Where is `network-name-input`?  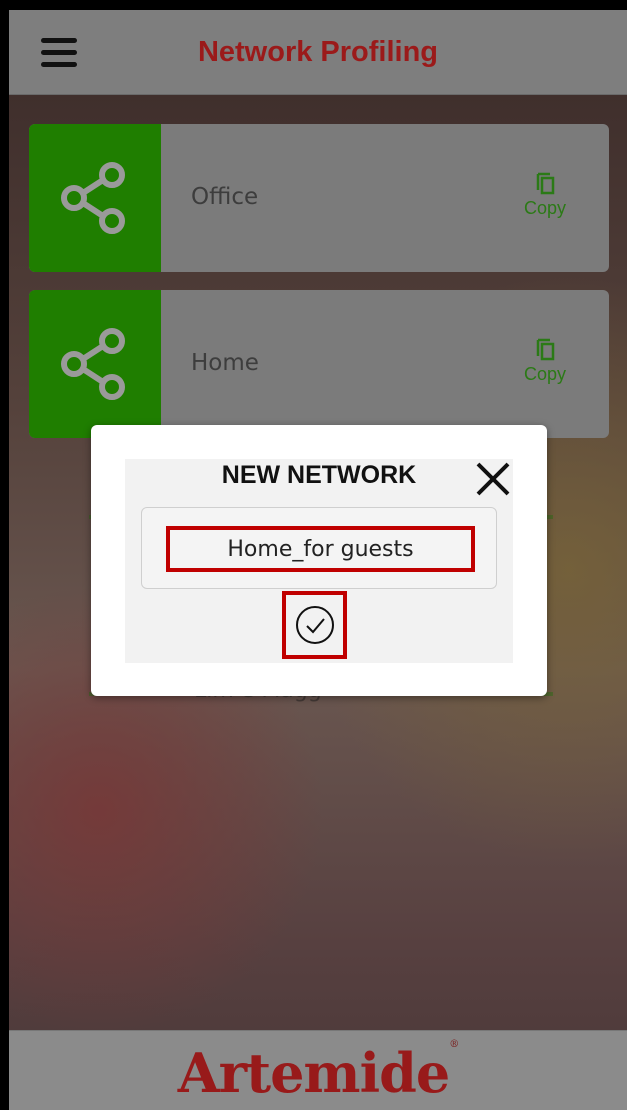
network-name-input is located at coordinates (320, 549).